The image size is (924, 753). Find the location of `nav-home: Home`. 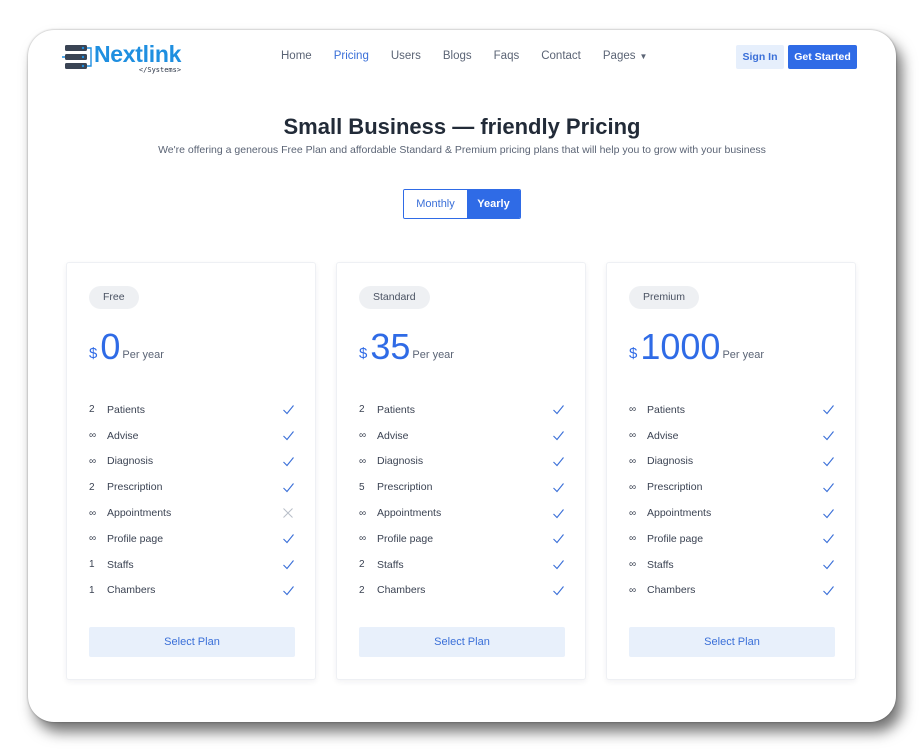

nav-home: Home is located at coordinates (296, 56).